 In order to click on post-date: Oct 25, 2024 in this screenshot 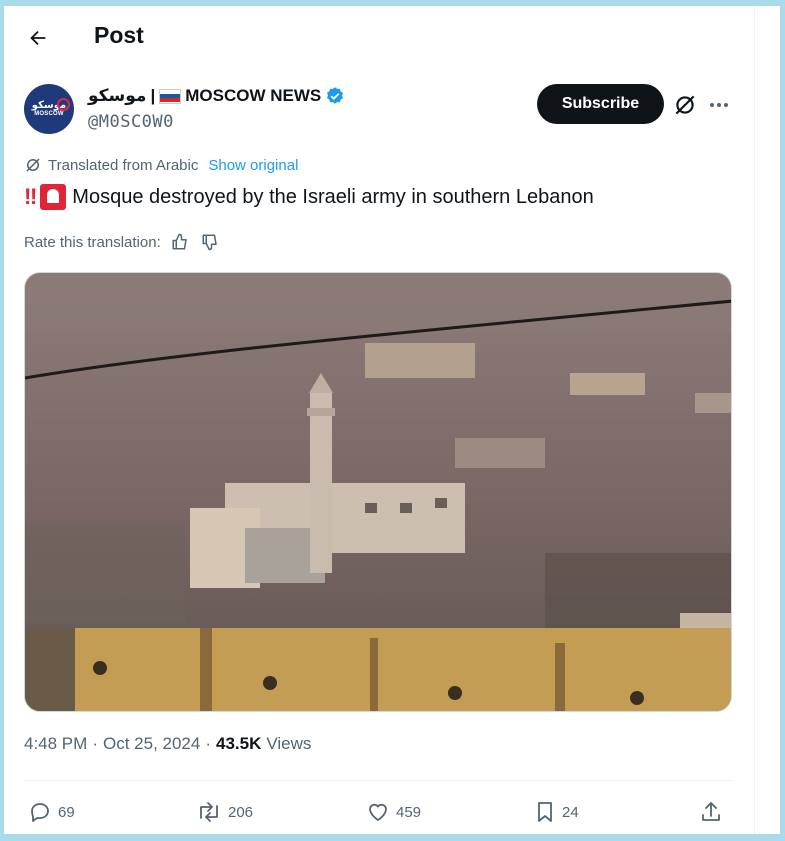, I will do `click(151, 744)`.